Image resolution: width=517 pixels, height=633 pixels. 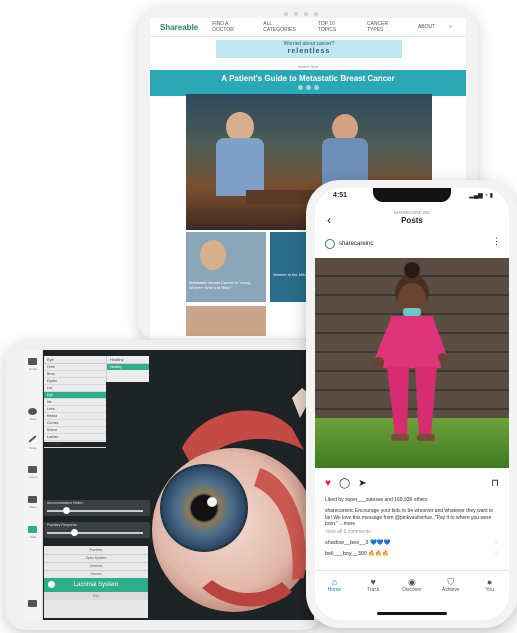 What do you see at coordinates (451, 585) in the screenshot?
I see `tab-achieve: ⛉ Achieve` at bounding box center [451, 585].